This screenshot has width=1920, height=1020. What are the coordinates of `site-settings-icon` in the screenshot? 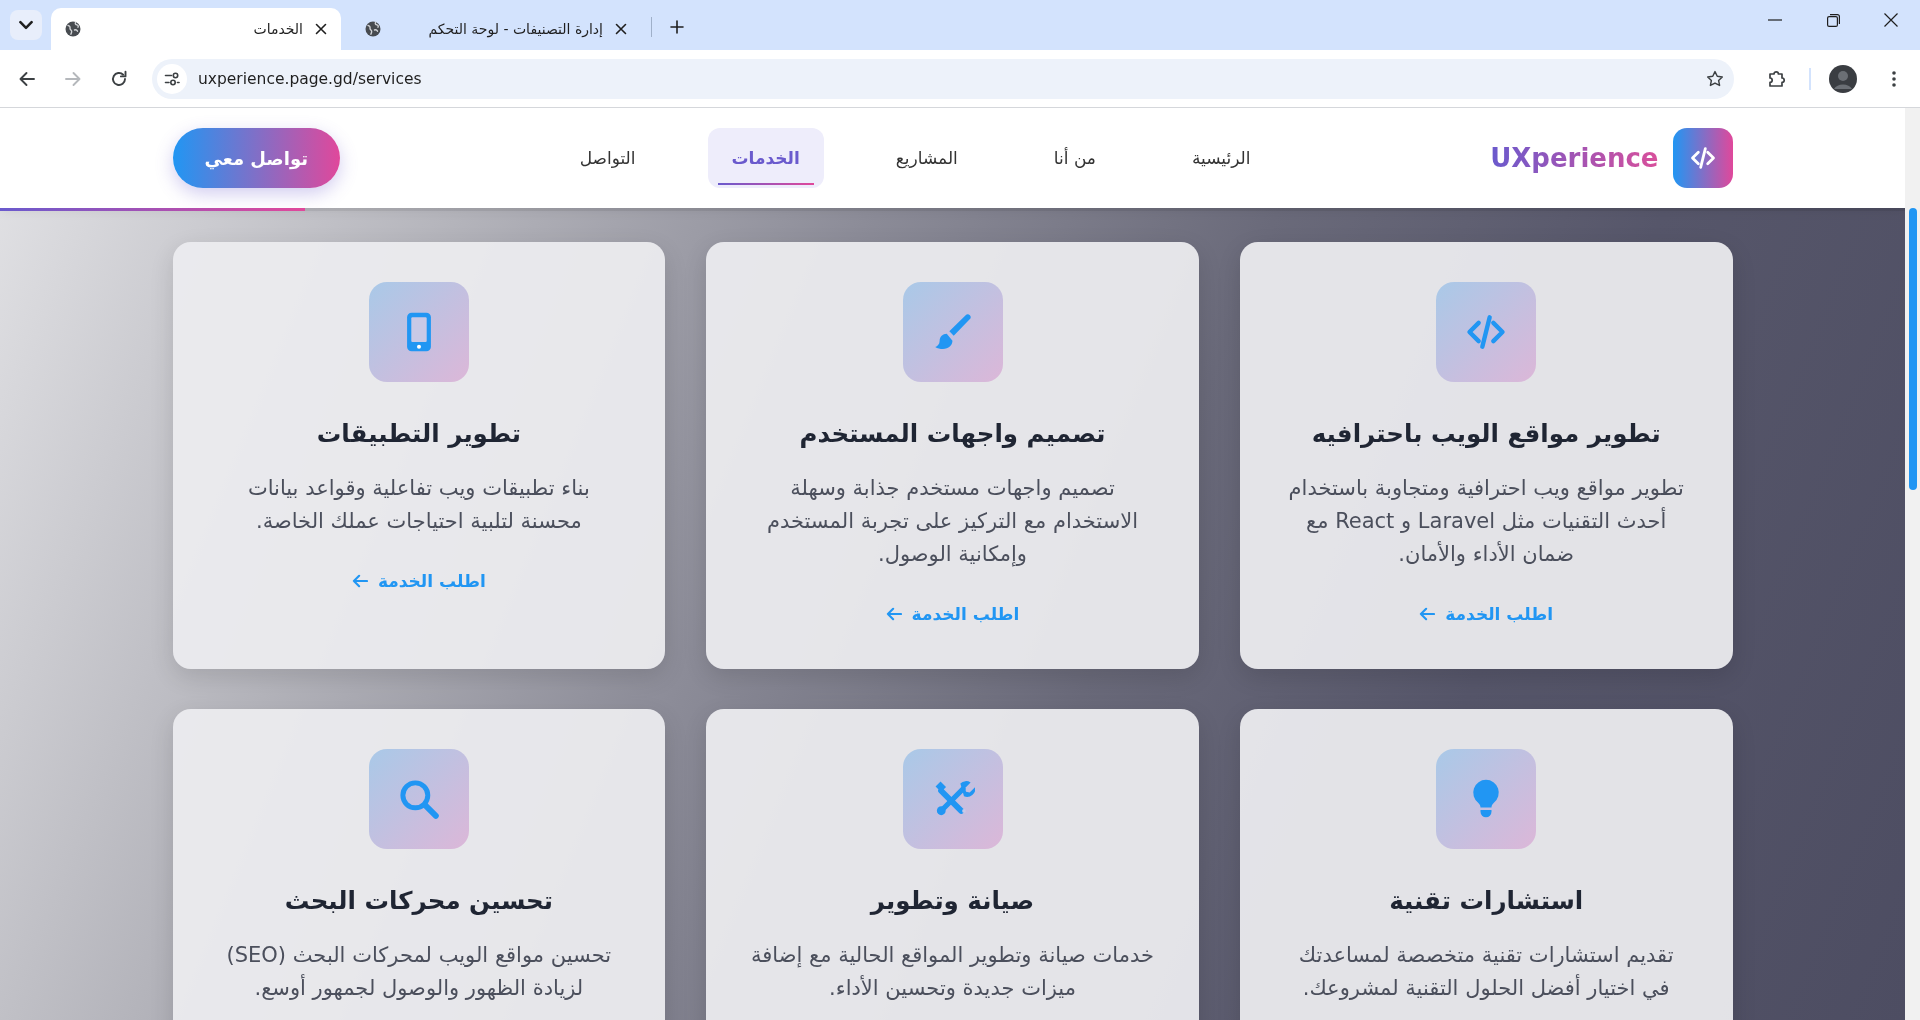 It's located at (172, 78).